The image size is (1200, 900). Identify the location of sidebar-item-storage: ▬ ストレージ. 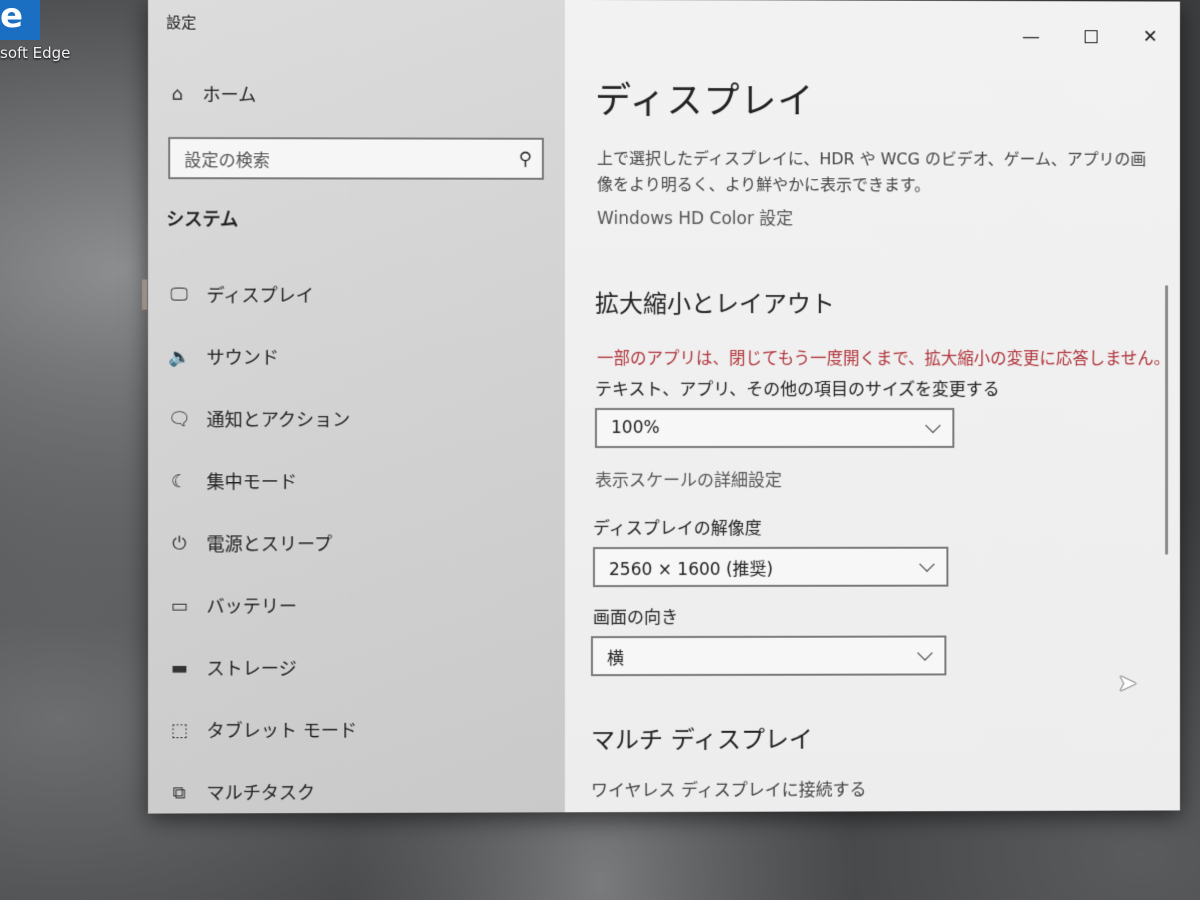
(356, 667).